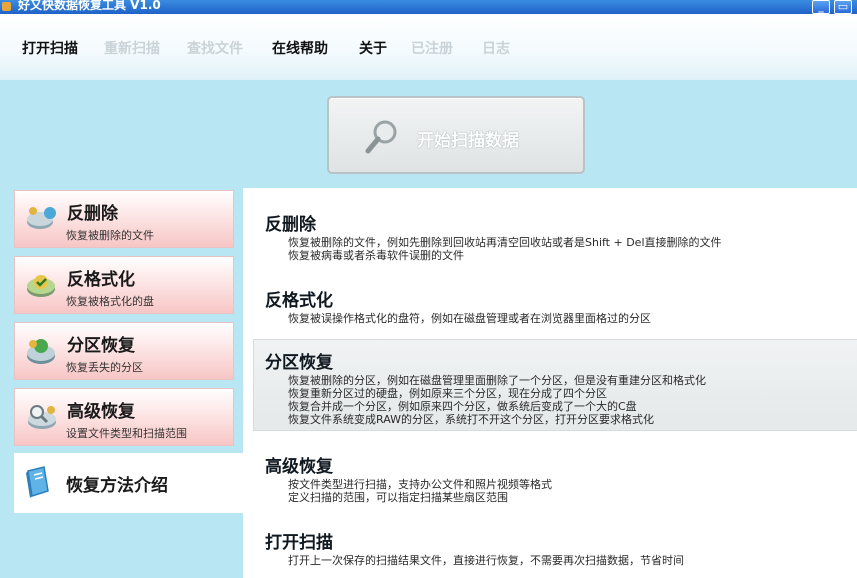 This screenshot has height=578, width=857. Describe the element at coordinates (381, 137) in the screenshot. I see `magnifier-icon` at that location.